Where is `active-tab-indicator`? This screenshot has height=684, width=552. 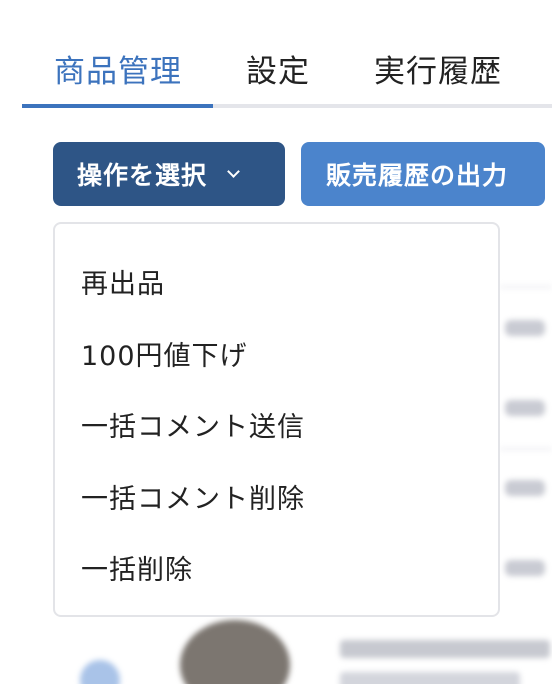 active-tab-indicator is located at coordinates (117, 106).